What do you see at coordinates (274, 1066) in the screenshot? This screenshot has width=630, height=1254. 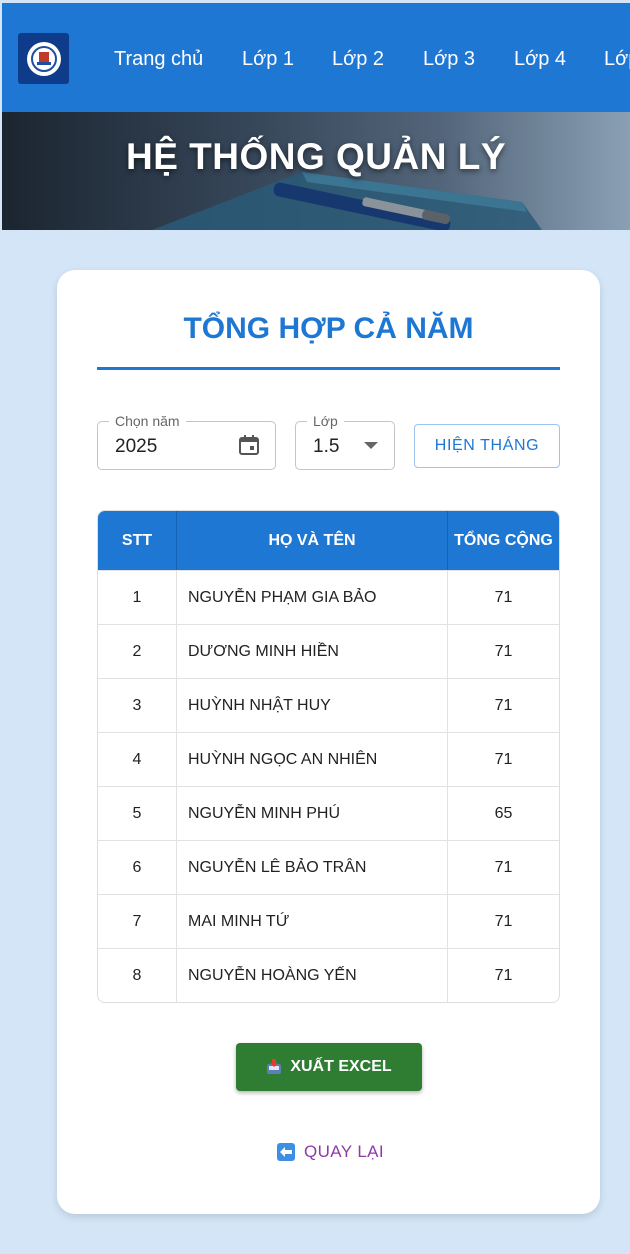 I see `inbox-tray-icon` at bounding box center [274, 1066].